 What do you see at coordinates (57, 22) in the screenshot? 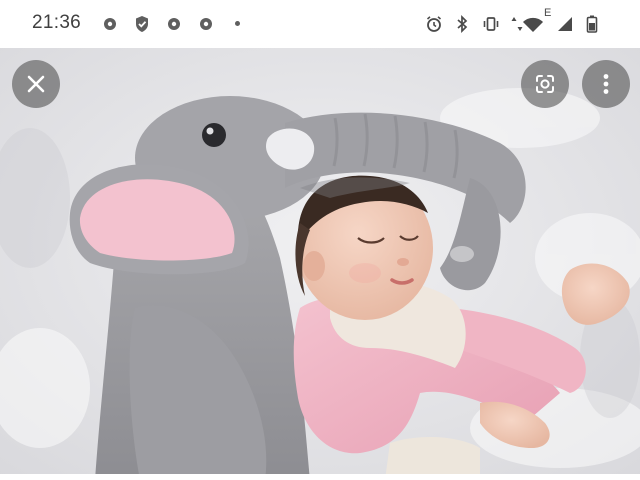
I see `status-time: 21:36` at bounding box center [57, 22].